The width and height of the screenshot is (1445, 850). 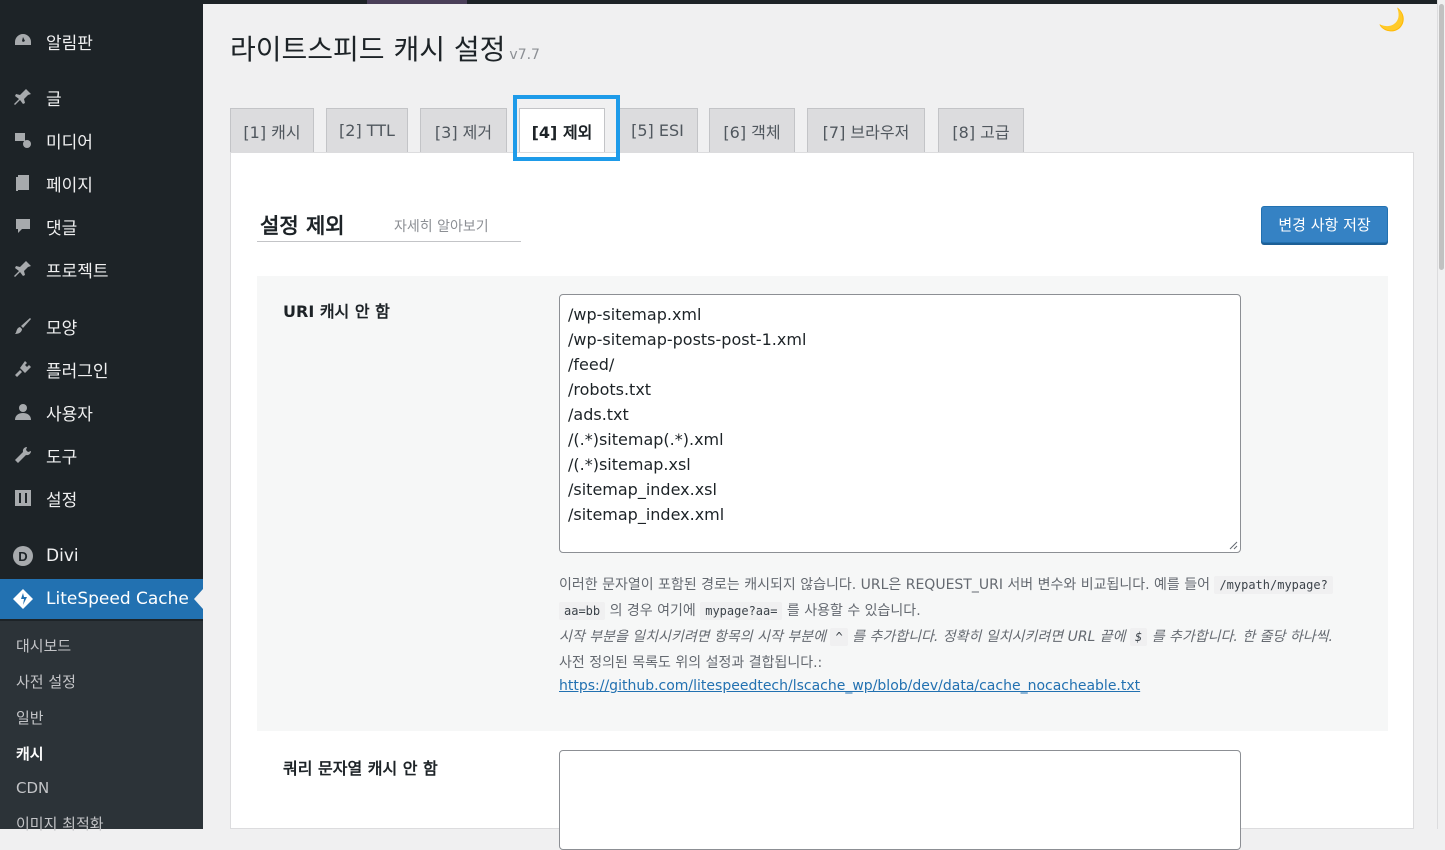 What do you see at coordinates (853, 611) in the screenshot?
I see `desc-text: 를 사용할 수 있습니다.` at bounding box center [853, 611].